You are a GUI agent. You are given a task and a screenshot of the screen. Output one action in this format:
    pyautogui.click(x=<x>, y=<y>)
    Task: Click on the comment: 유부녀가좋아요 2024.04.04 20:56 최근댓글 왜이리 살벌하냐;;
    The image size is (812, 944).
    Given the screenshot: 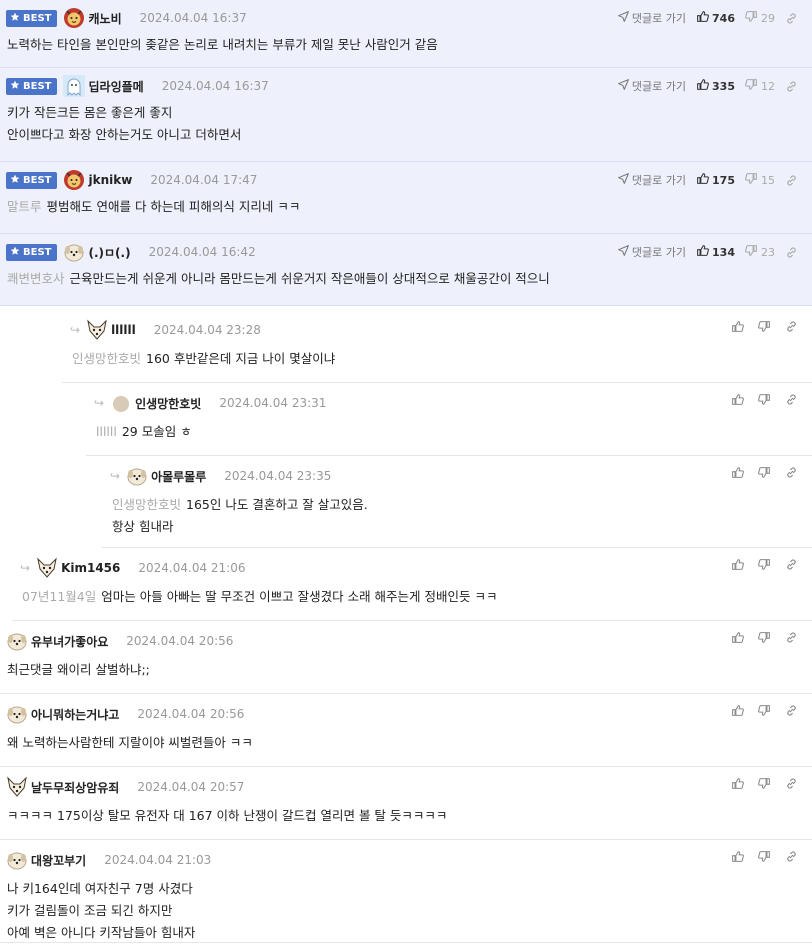 What is the action you would take?
    pyautogui.click(x=406, y=657)
    